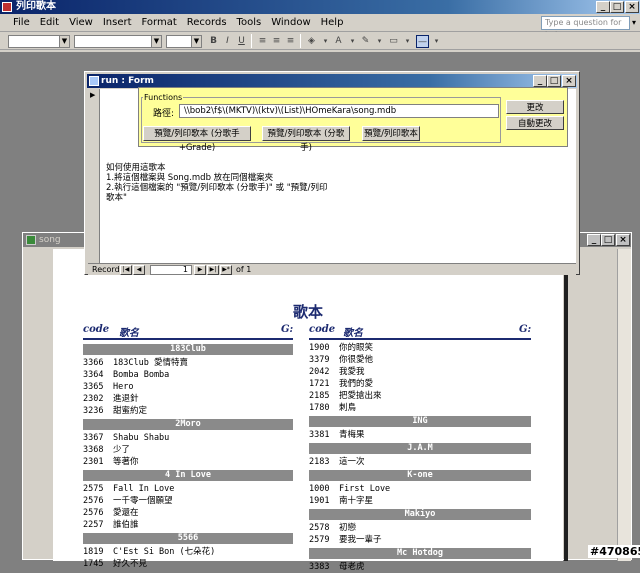  Describe the element at coordinates (617, 7) in the screenshot. I see `maximize-button: □` at that location.